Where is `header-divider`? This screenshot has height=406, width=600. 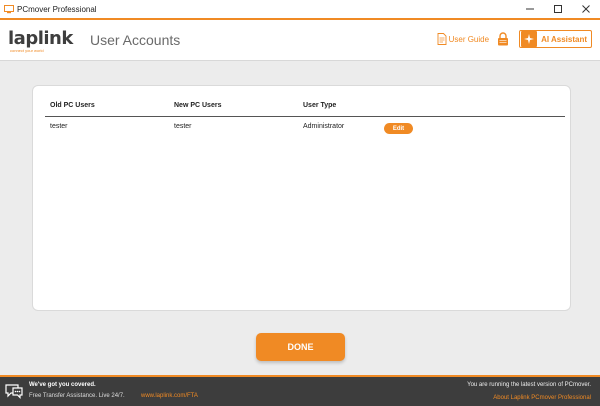 header-divider is located at coordinates (300, 60).